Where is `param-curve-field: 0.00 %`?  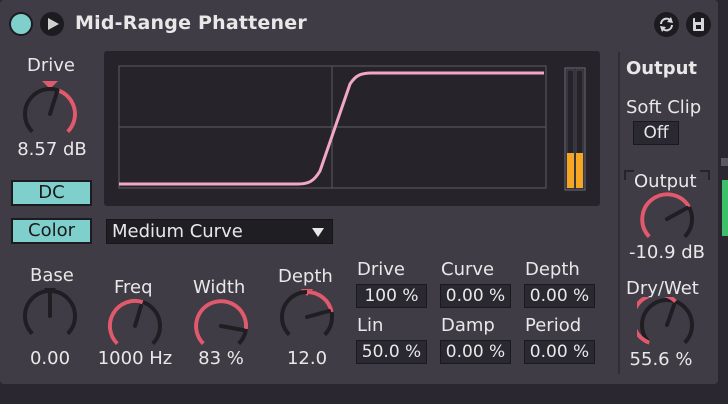
param-curve-field: 0.00 % is located at coordinates (475, 296).